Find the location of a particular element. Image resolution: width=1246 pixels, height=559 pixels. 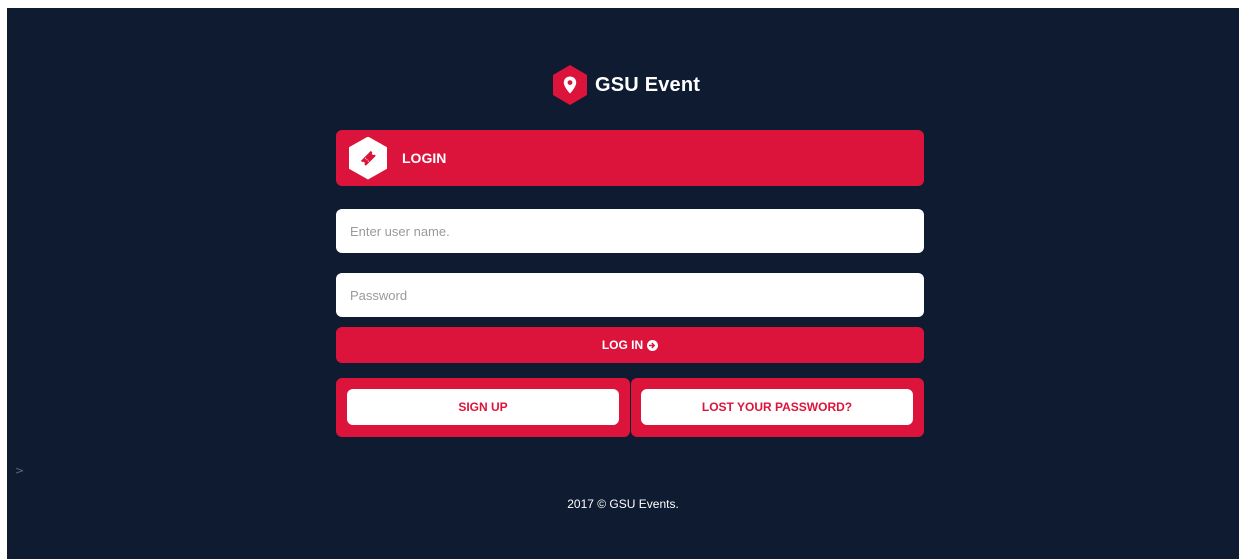

username-input is located at coordinates (630, 231).